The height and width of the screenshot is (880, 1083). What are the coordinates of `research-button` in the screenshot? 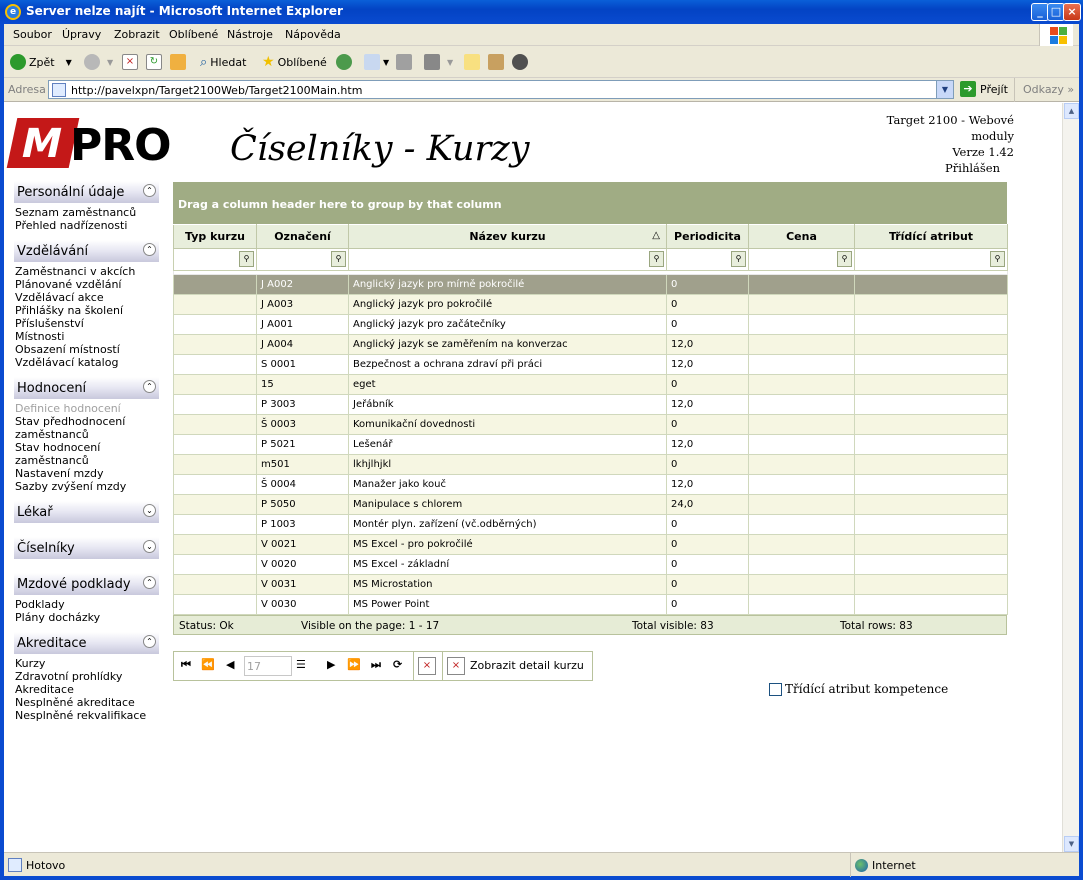 It's located at (496, 62).